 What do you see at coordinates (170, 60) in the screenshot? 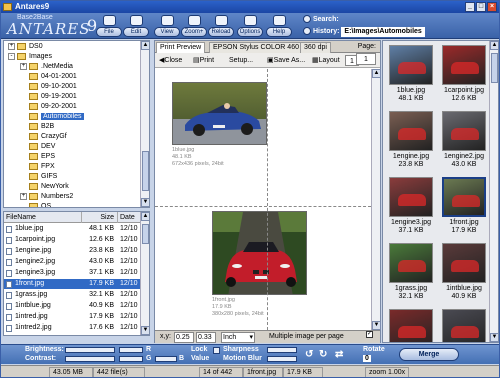
I see `close-preview-button: ◀Close` at bounding box center [170, 60].